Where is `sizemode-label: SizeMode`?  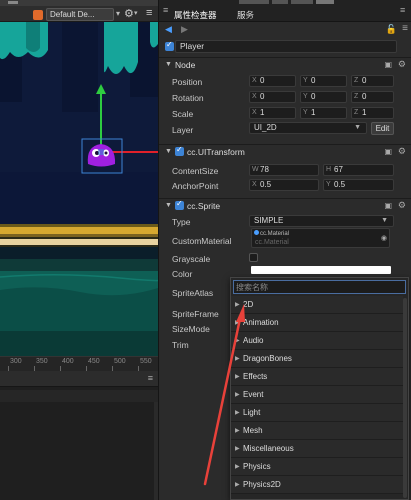 sizemode-label: SizeMode is located at coordinates (191, 329).